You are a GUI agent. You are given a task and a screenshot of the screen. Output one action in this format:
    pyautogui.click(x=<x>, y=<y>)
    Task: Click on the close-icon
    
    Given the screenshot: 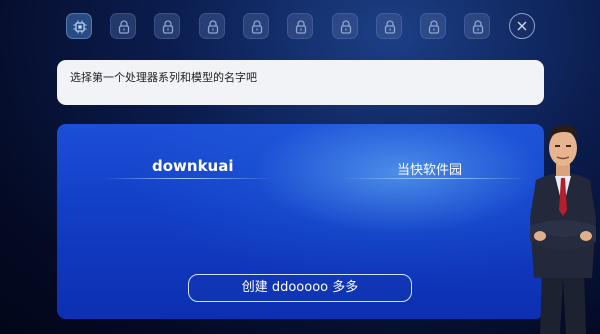 What is the action you would take?
    pyautogui.click(x=522, y=26)
    